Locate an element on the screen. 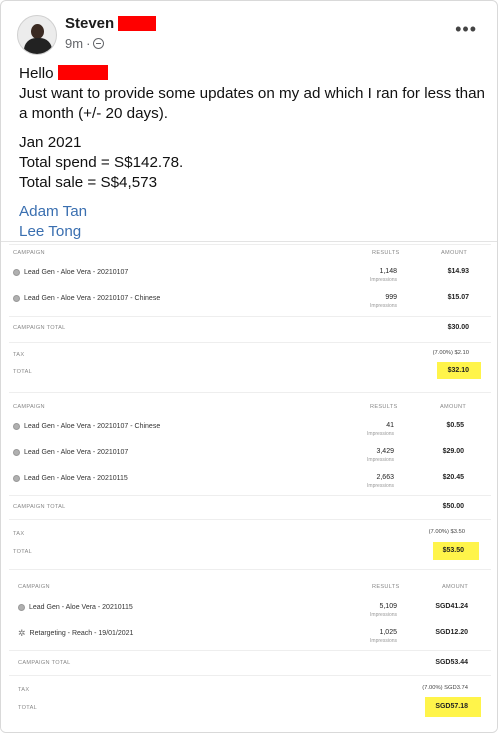 The height and width of the screenshot is (733, 498). amount-value: SGD41.24 is located at coordinates (451, 606).